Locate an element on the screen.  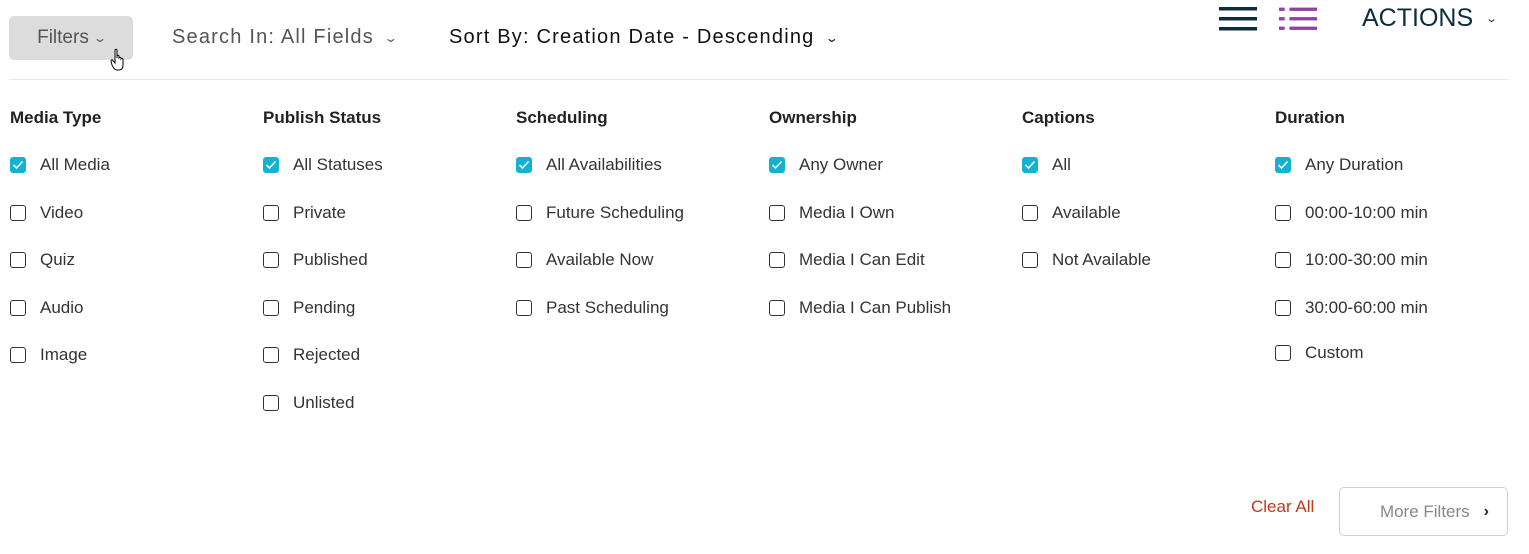
filter-option-label: Rejected is located at coordinates (327, 354).